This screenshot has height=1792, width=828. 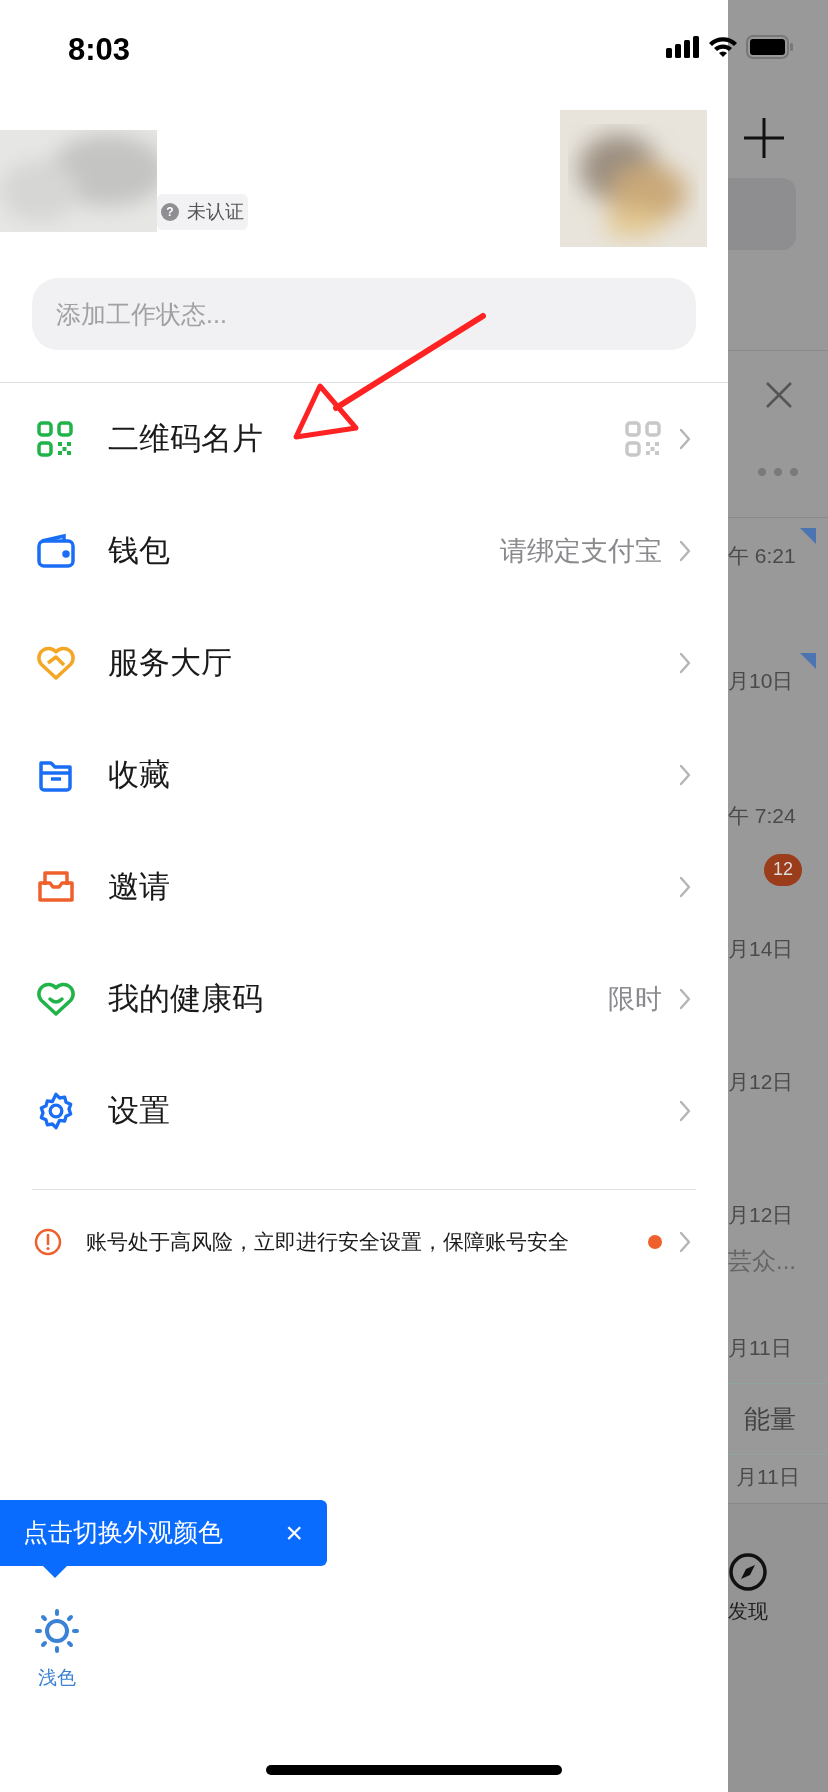 What do you see at coordinates (328, 1242) in the screenshot?
I see `alert-text: 账号处于高风险，立即进行安全设置，保障账号安全` at bounding box center [328, 1242].